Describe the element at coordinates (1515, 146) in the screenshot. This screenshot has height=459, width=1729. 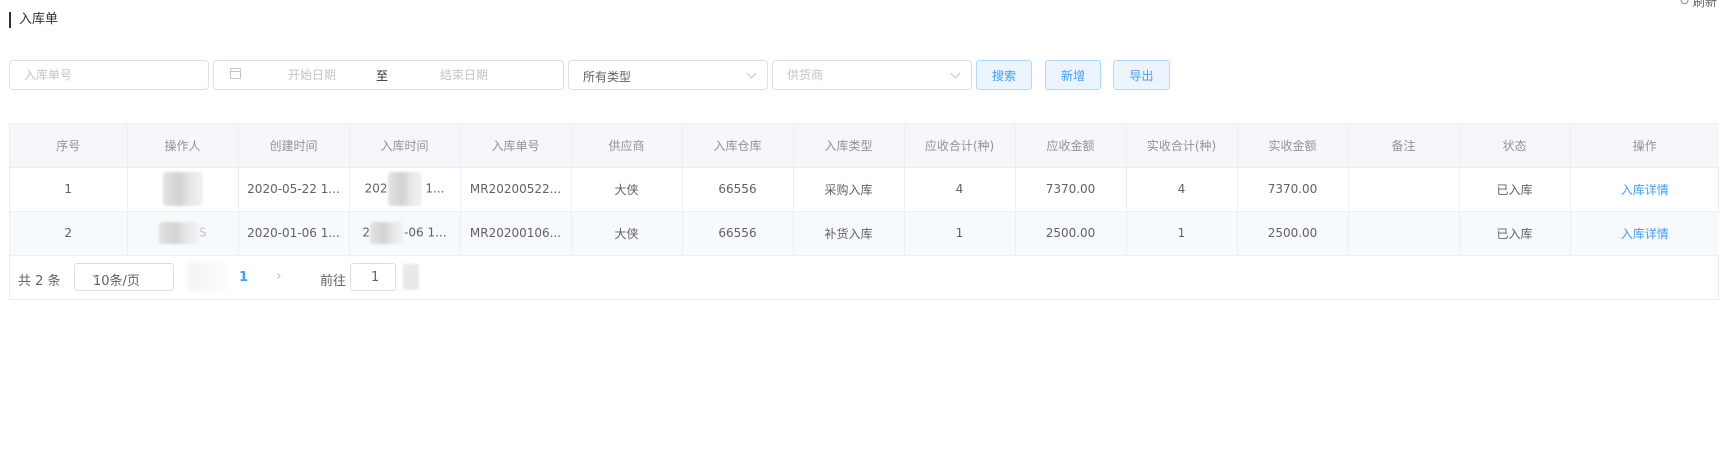
I see `column-header: 状态` at that location.